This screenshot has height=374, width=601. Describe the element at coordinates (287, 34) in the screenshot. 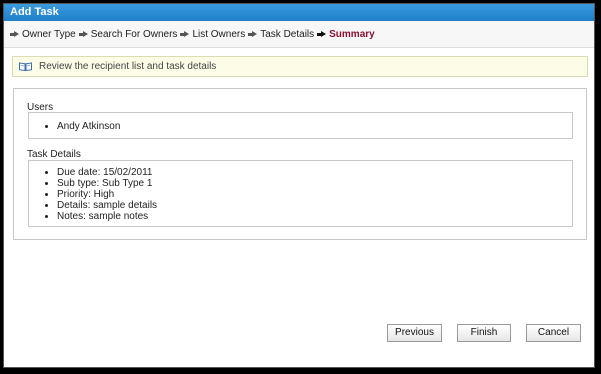

I see `wizard-step-label: Task Details` at that location.